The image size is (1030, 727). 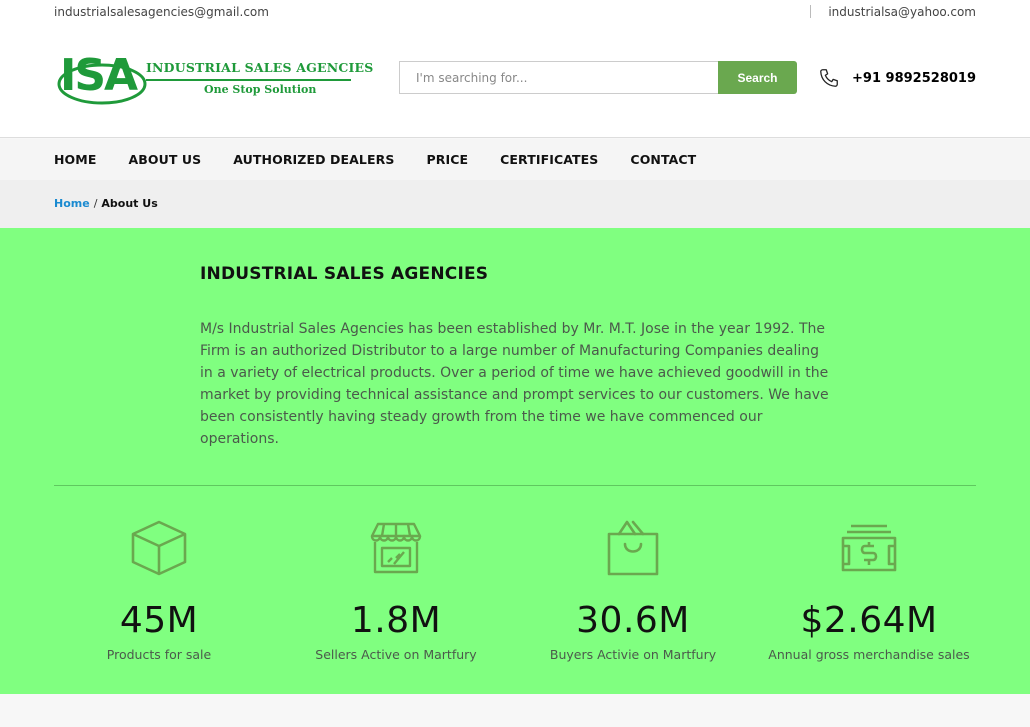 What do you see at coordinates (260, 67) in the screenshot?
I see `logo-company-name: INDUSTRIAL SALES AGENCIES` at bounding box center [260, 67].